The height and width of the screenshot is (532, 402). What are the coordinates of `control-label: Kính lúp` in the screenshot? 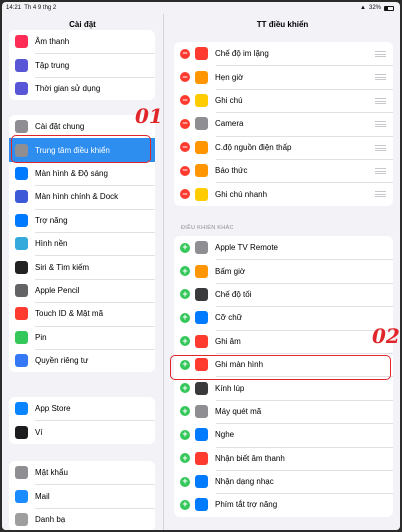 It's located at (230, 388).